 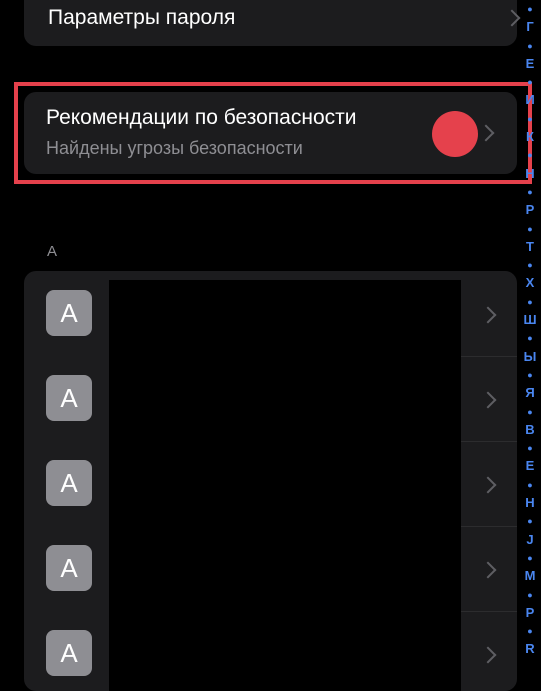 I want to click on alphabet-index: ● Г ● Е ● И ● К ● Н ● Р ● Т ● Х ● Ш ● Ы ● Я ● В ● Е ● Н ● J ● M ● P ● R, so click(x=530, y=337).